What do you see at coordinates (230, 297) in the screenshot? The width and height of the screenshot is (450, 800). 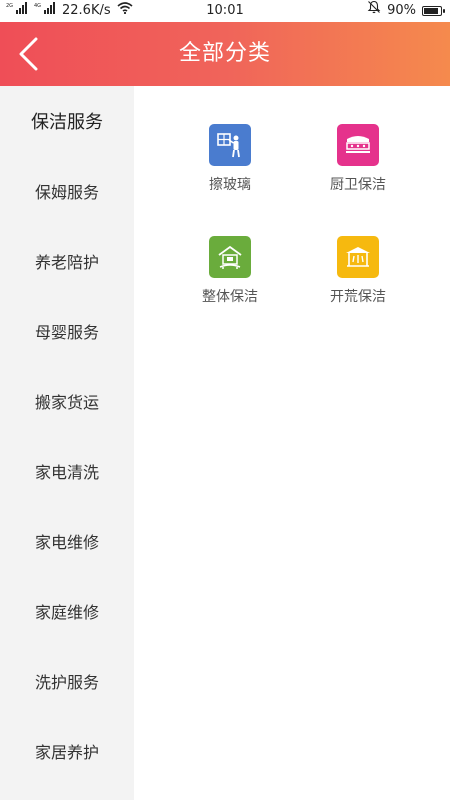 I see `category-label: 整体保洁` at bounding box center [230, 297].